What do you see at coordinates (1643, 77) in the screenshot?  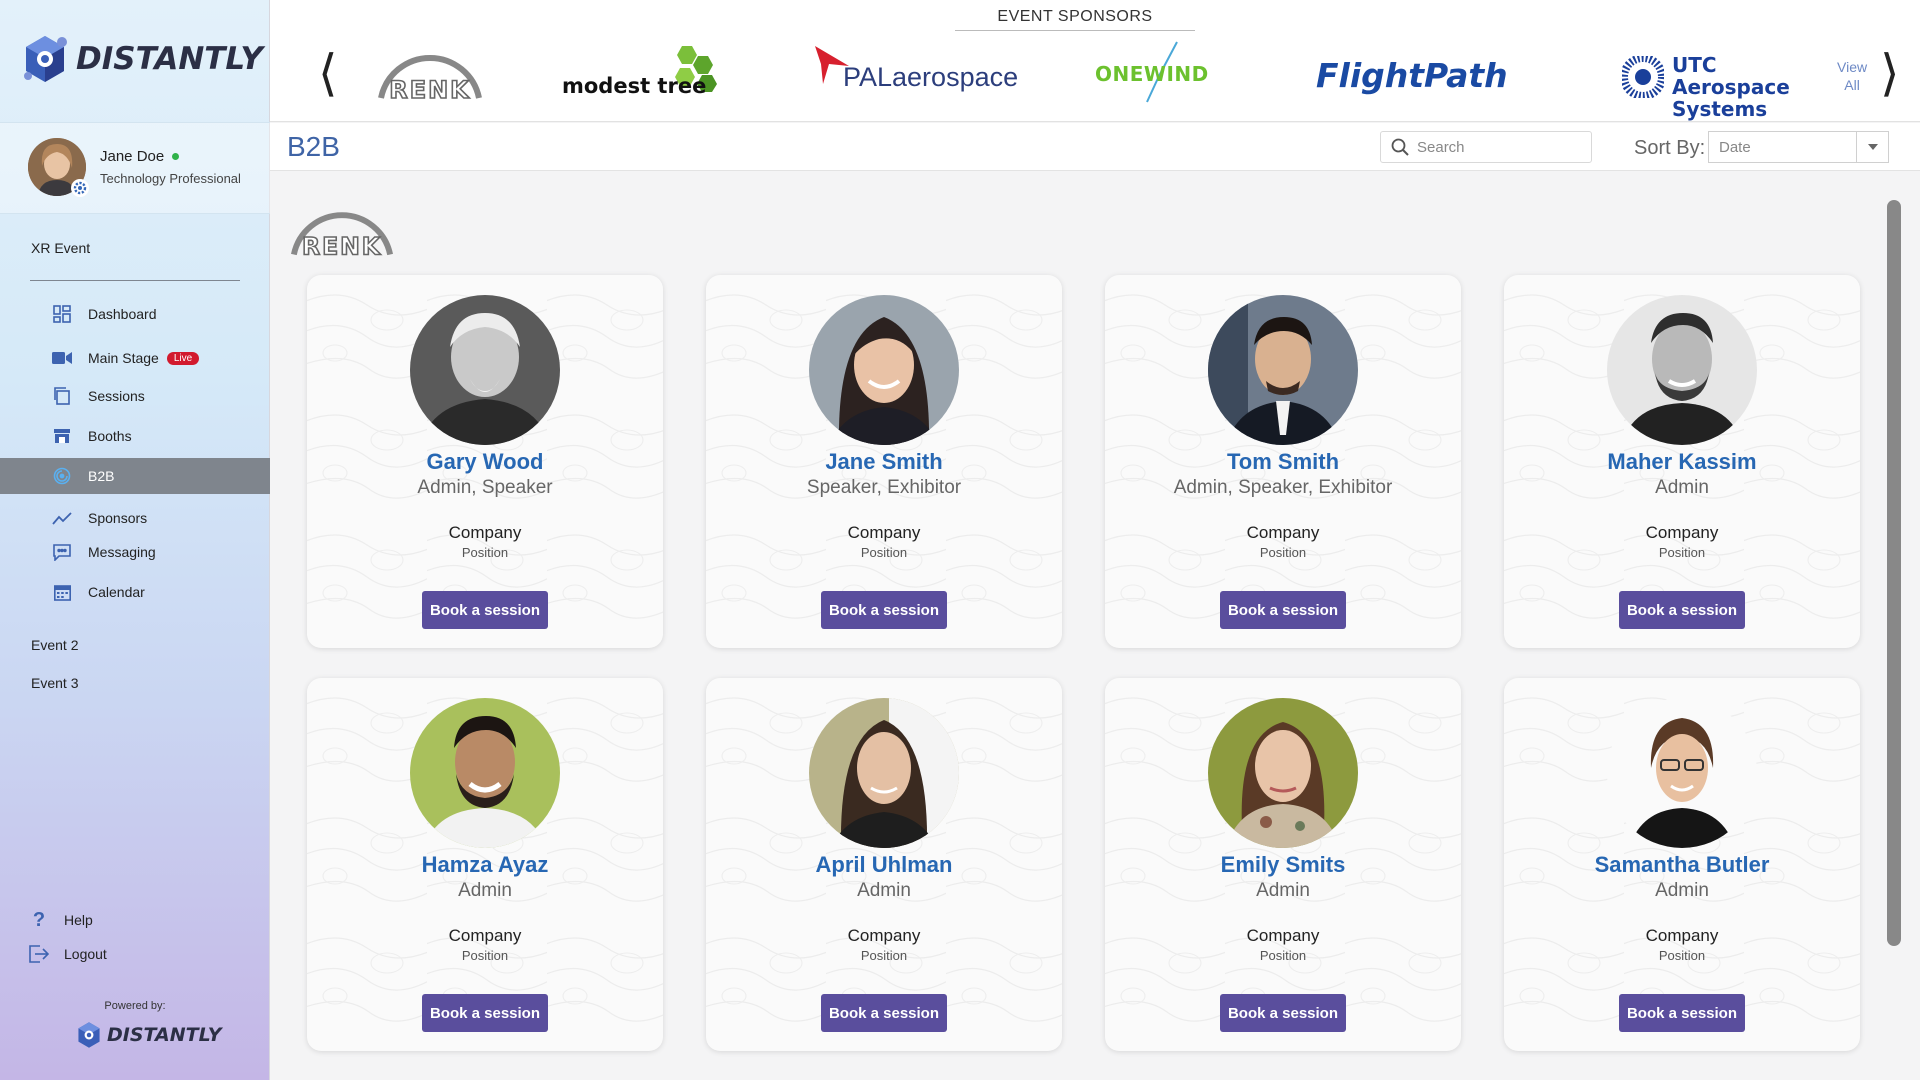 I see `utc-aerospace-icon` at bounding box center [1643, 77].